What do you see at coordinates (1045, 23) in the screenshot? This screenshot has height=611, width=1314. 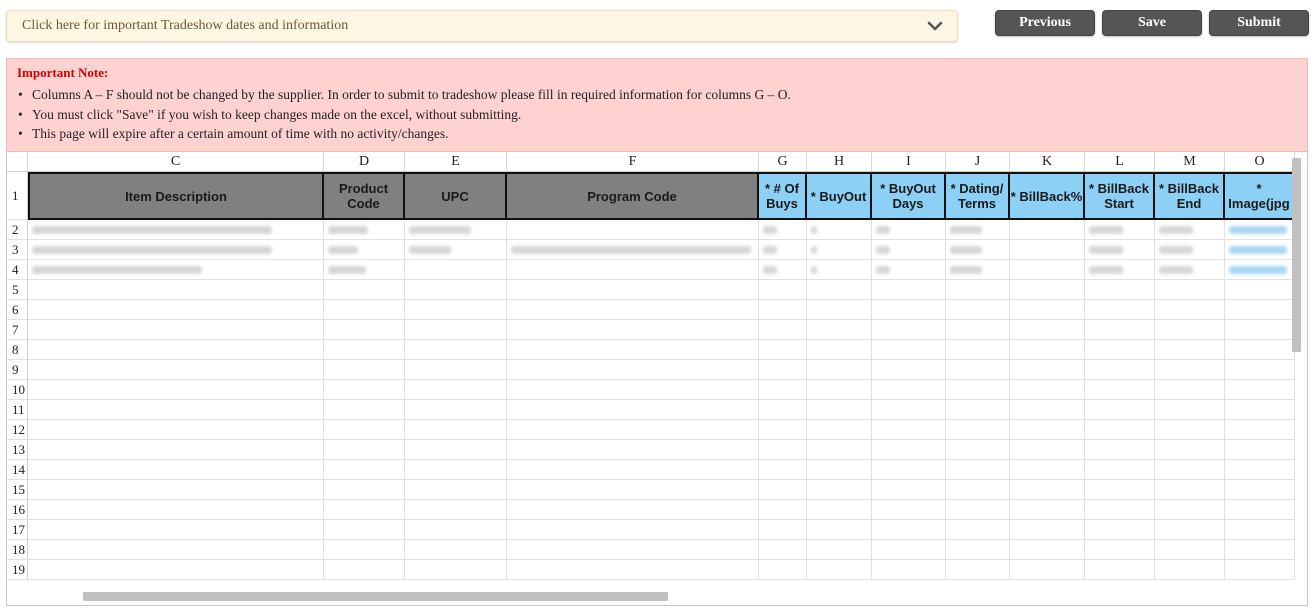 I see `previous-button: Previous` at bounding box center [1045, 23].